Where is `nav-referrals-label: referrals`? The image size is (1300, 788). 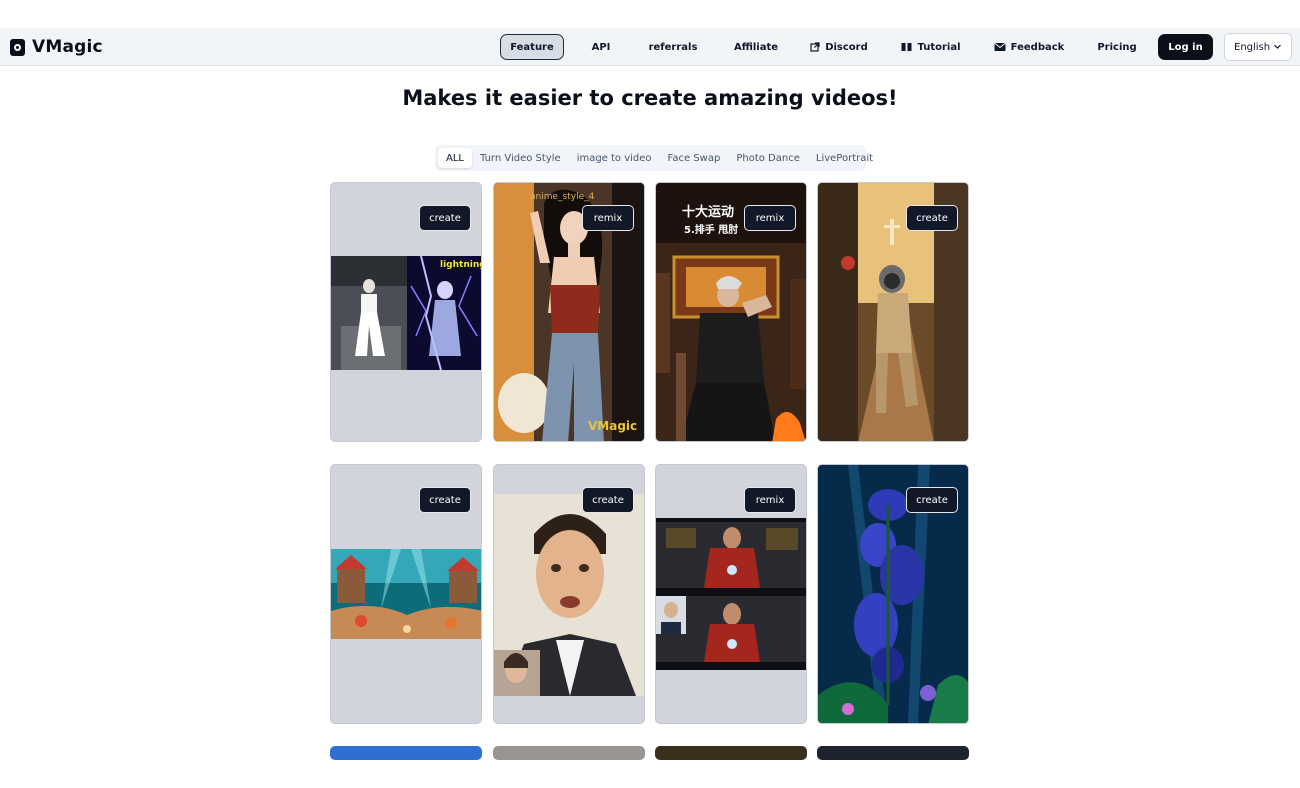 nav-referrals-label: referrals is located at coordinates (673, 47).